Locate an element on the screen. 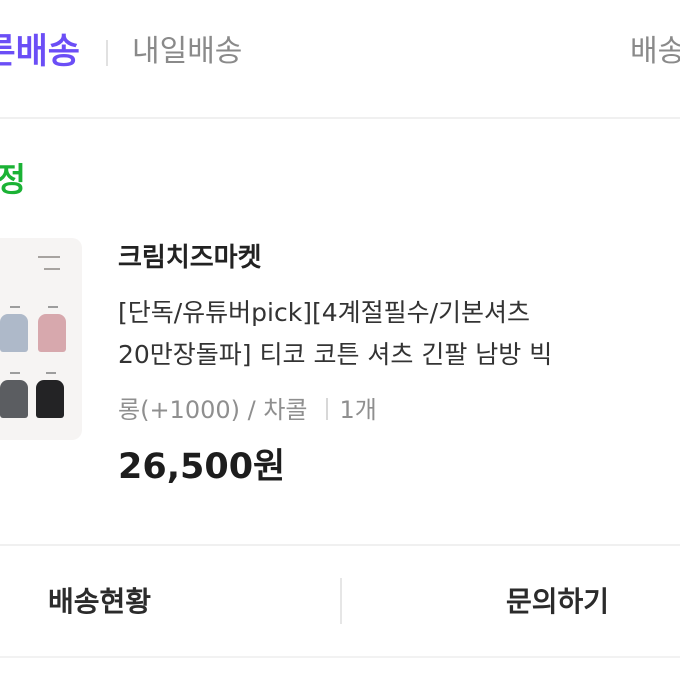  tab-fast-delivery-label: 빠른배송 is located at coordinates (40, 52).